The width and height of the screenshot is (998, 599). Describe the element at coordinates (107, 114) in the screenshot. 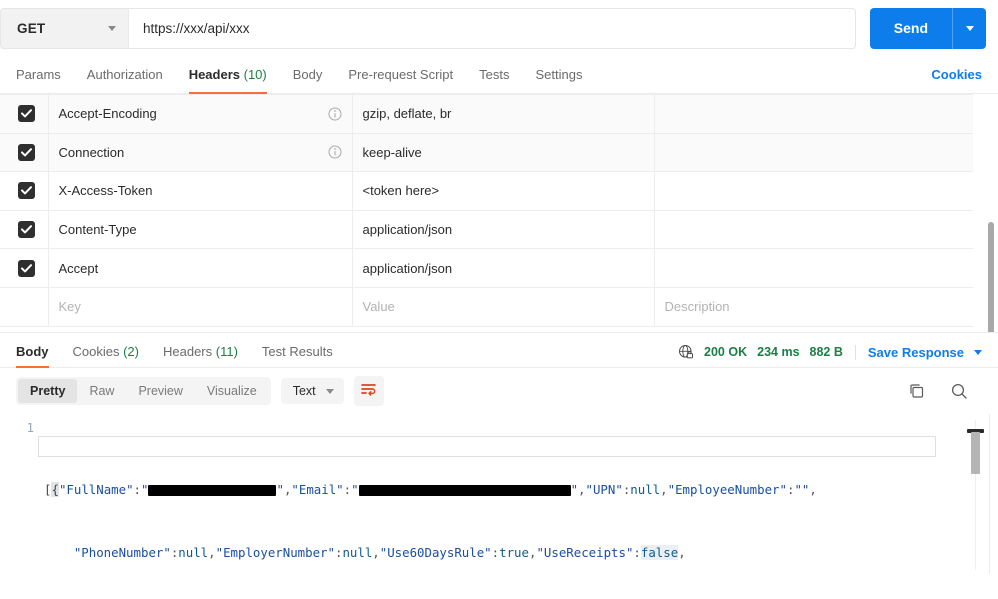

I see `header-key-text: Accept-Encoding` at that location.